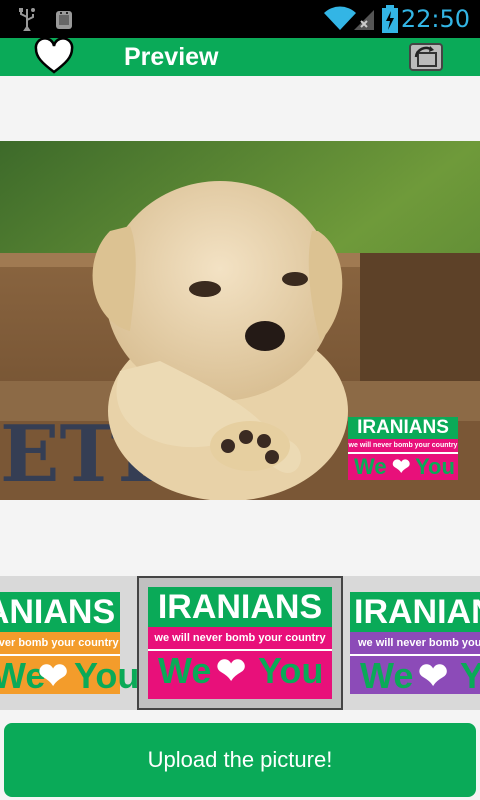 The width and height of the screenshot is (480, 800). Describe the element at coordinates (426, 57) in the screenshot. I see `rotate-icon` at that location.